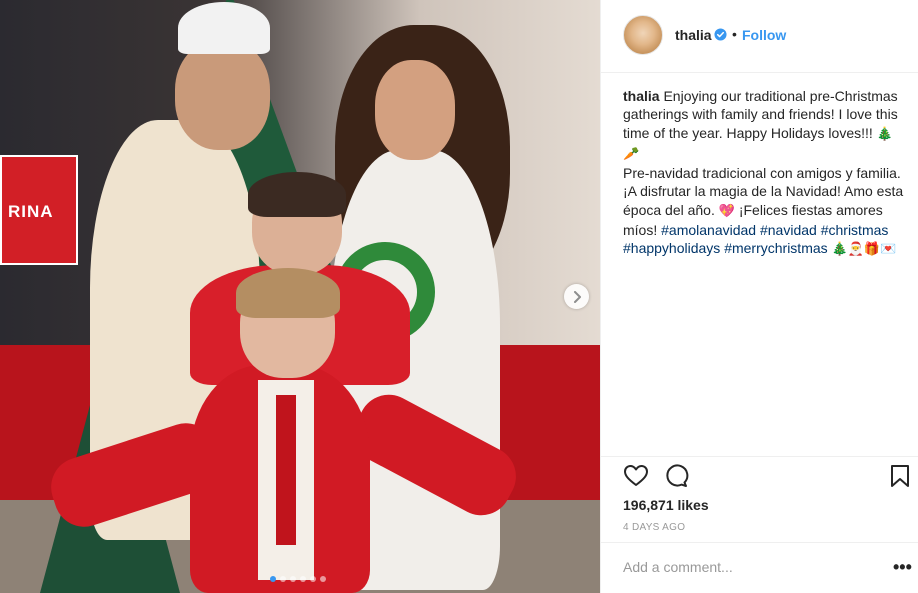 The image size is (918, 593). Describe the element at coordinates (902, 567) in the screenshot. I see `more-options-icon: •••` at that location.